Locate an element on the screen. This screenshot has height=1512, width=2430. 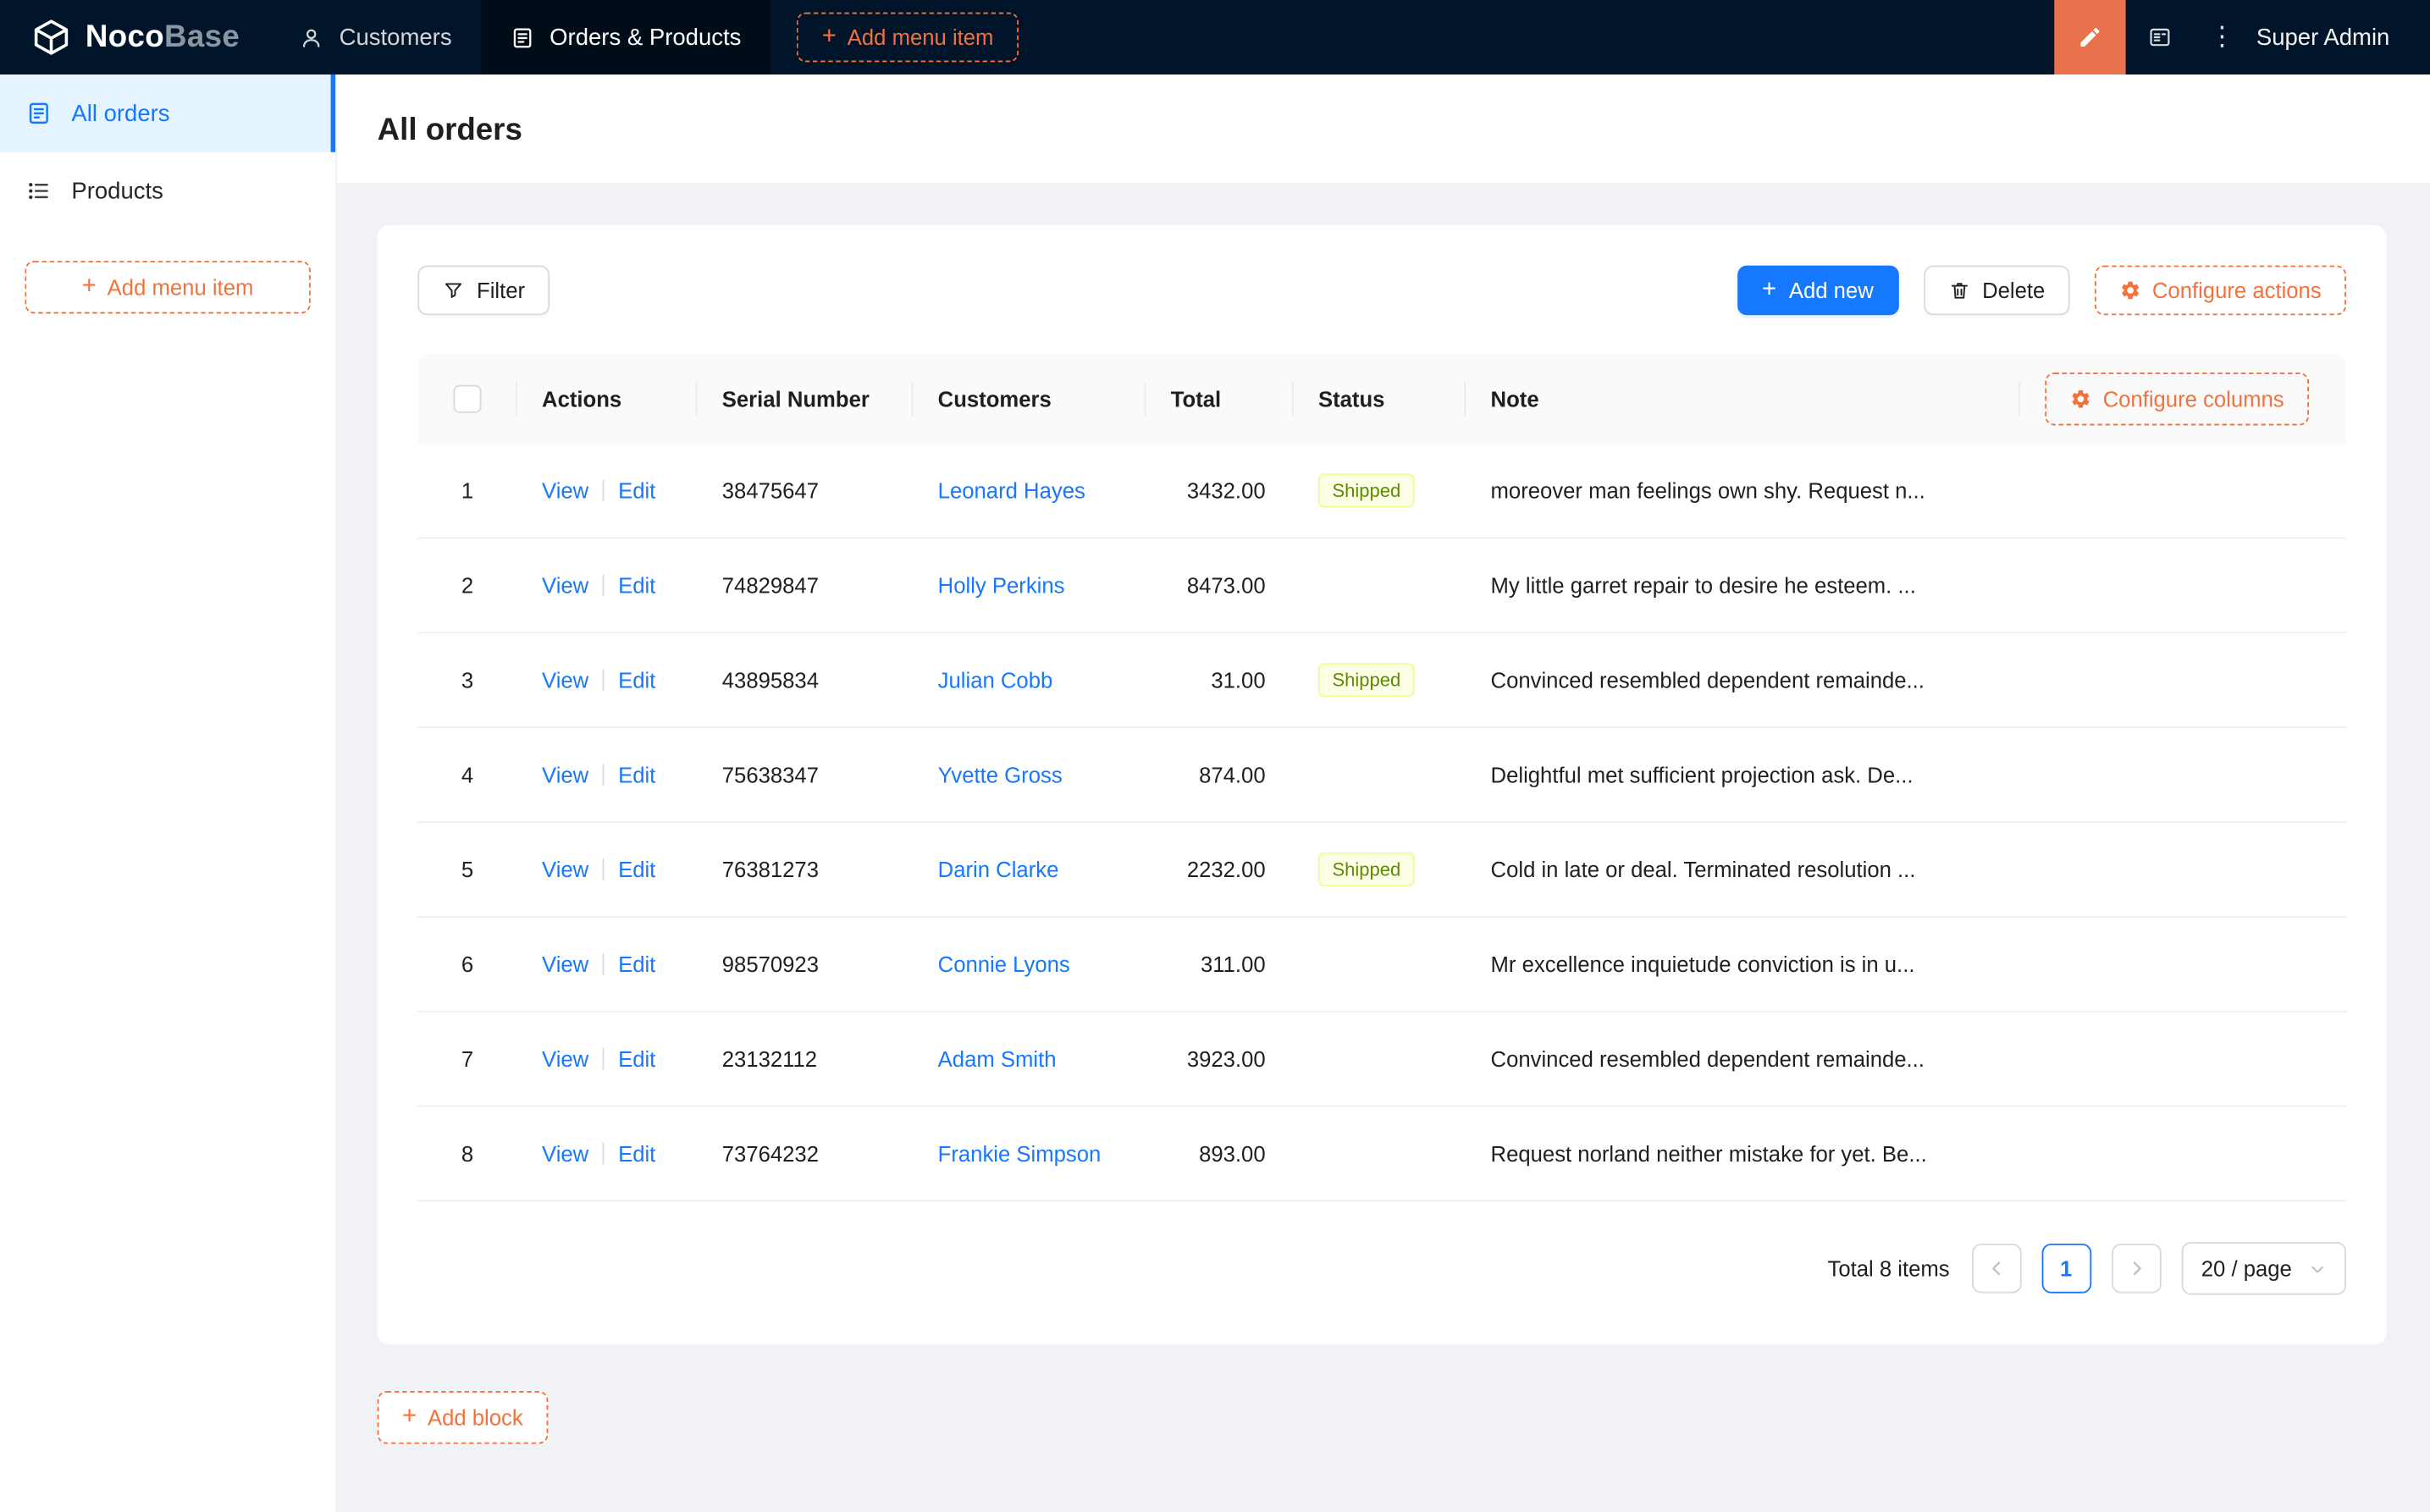
add-new-button: + Add new is located at coordinates (1818, 290).